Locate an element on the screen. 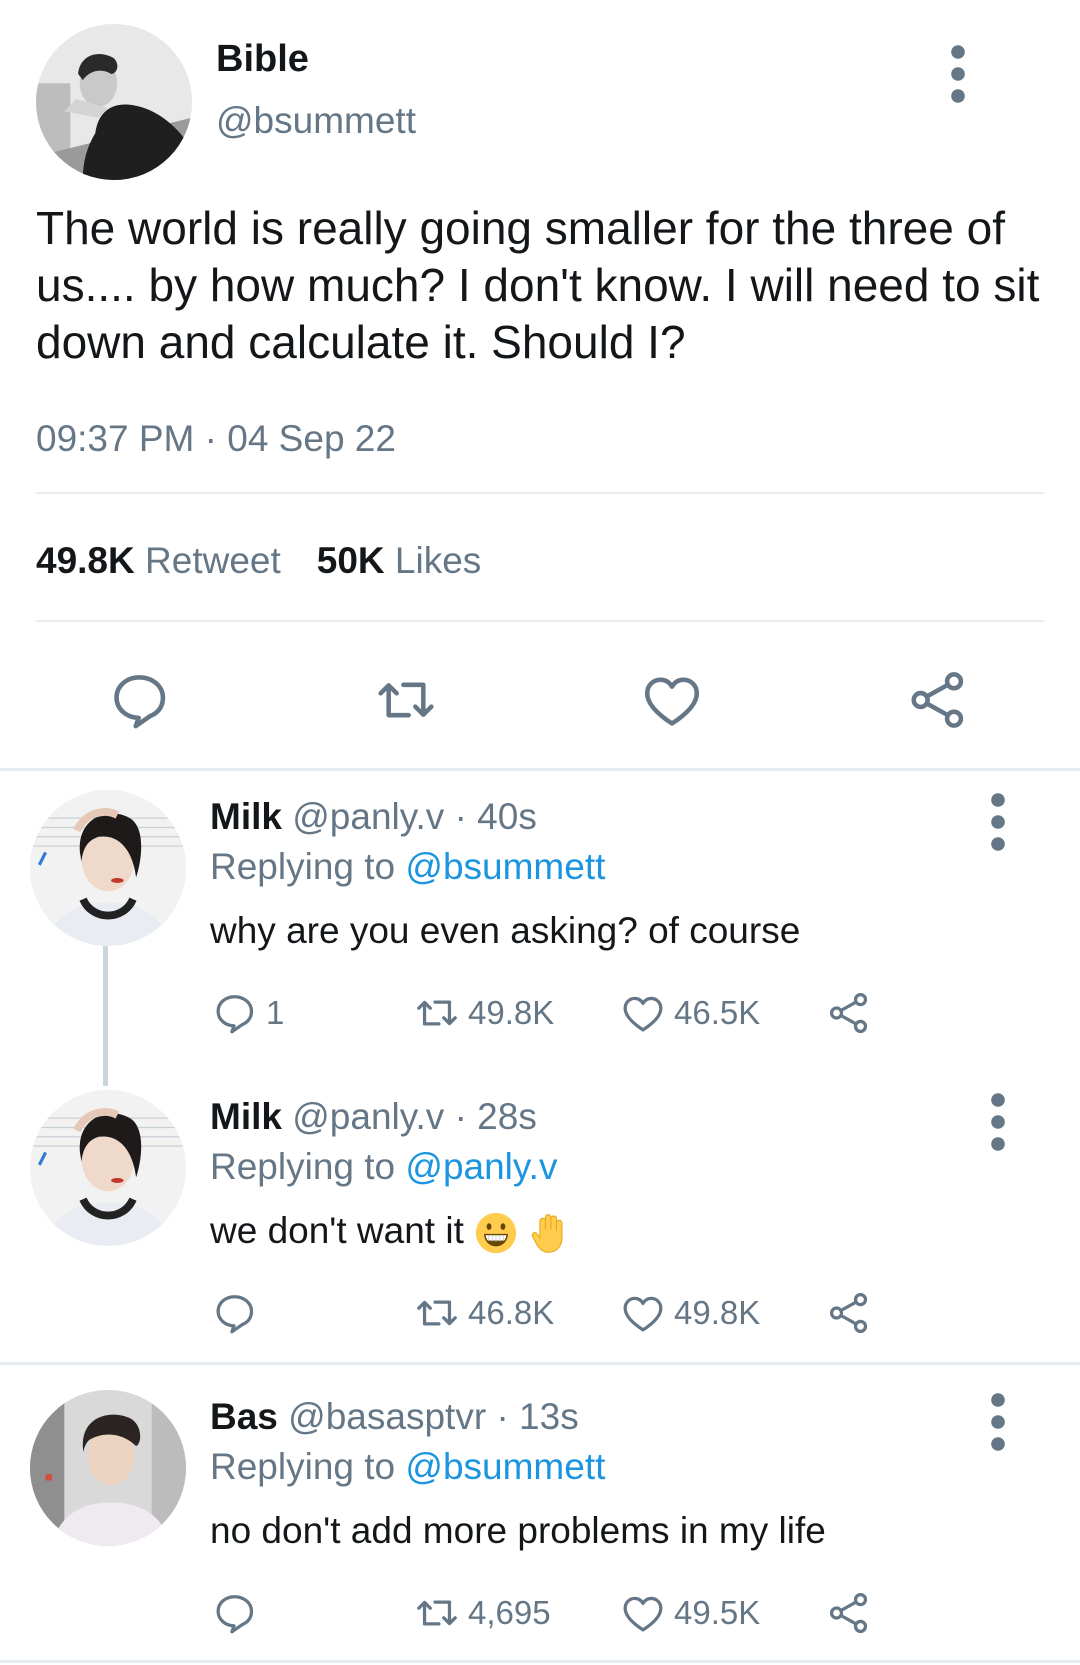  like-button is located at coordinates (672, 700).